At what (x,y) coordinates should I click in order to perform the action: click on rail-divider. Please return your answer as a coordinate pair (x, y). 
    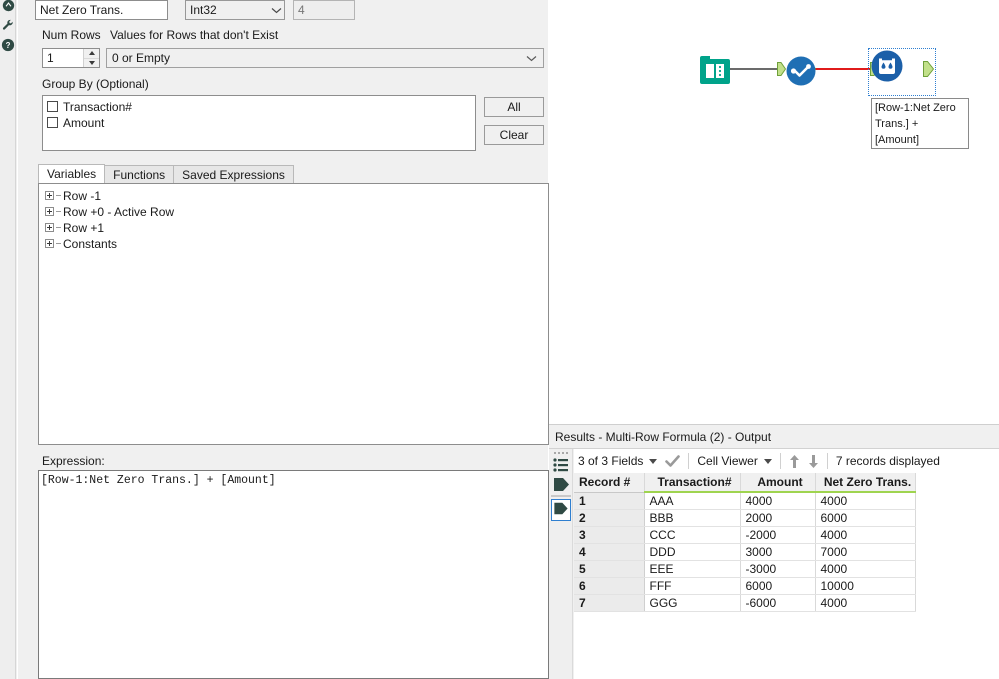
    Looking at the image, I should click on (561, 496).